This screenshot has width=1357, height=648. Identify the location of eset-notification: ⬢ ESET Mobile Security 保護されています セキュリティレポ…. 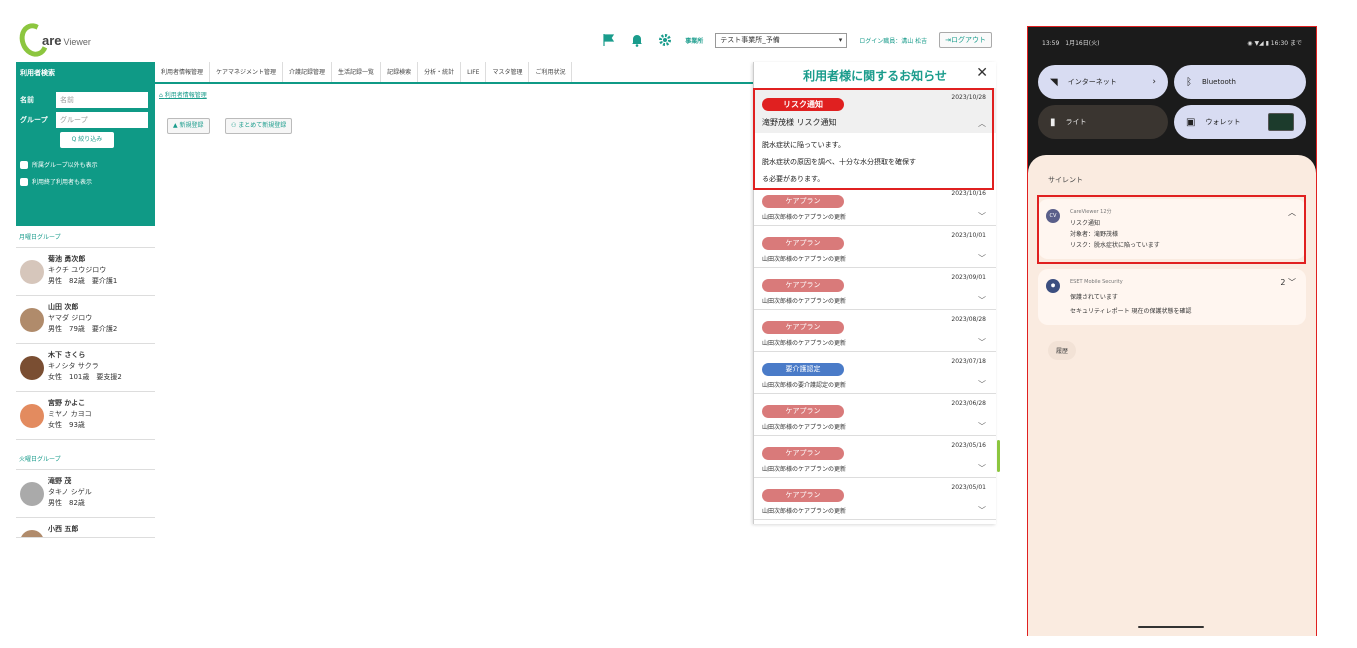
(1172, 297).